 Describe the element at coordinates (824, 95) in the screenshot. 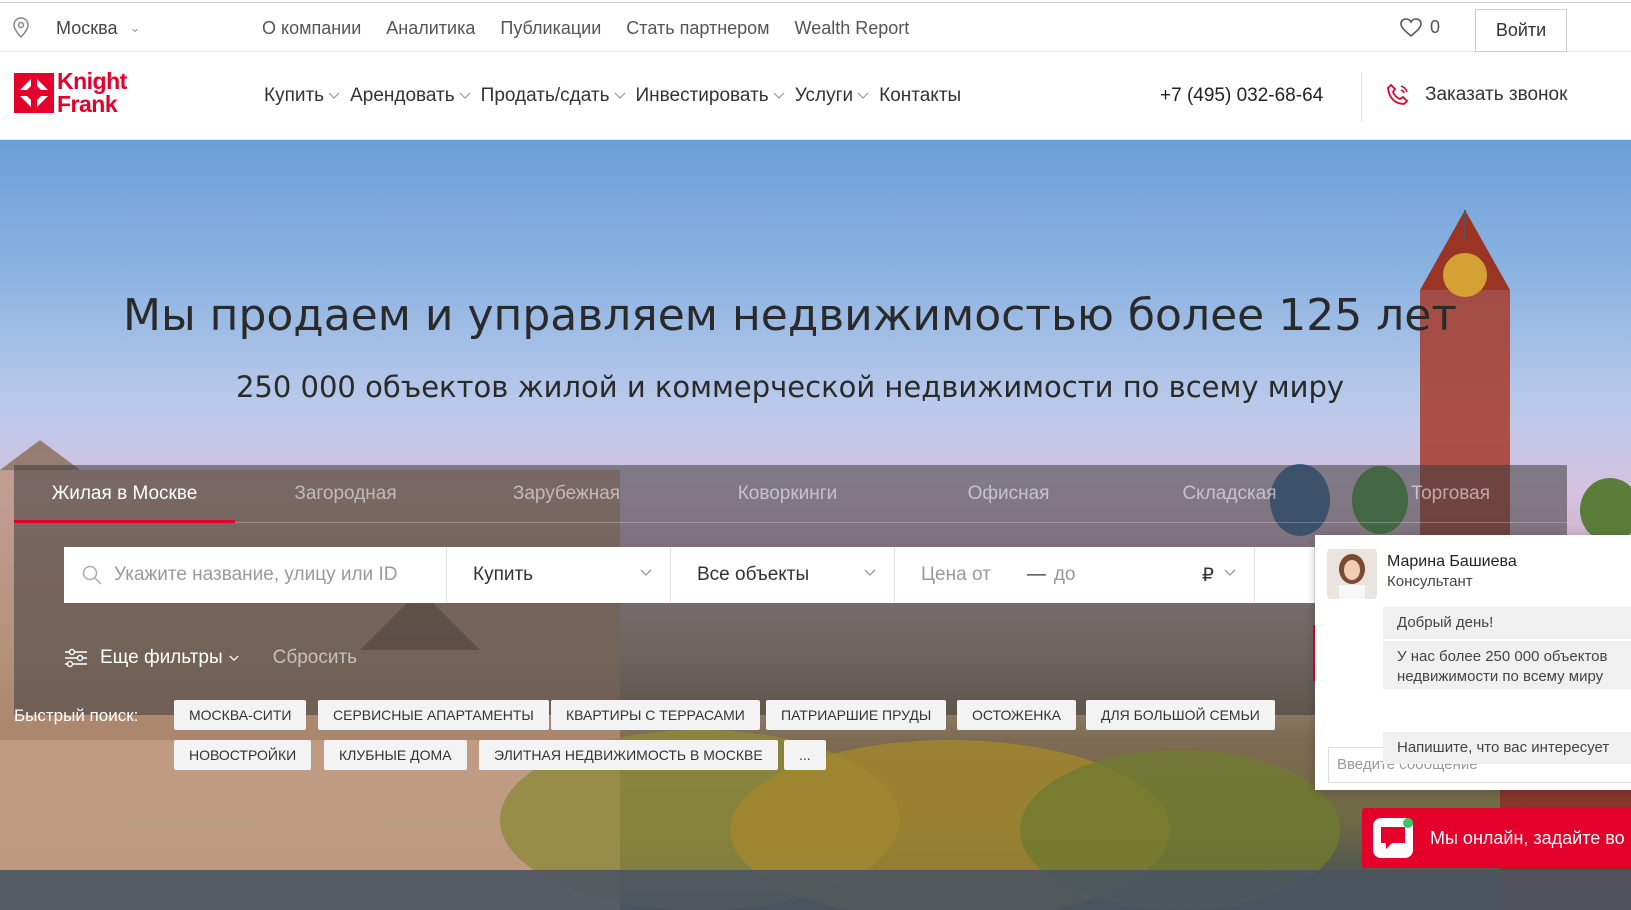

I see `nav-label: Услуги` at that location.